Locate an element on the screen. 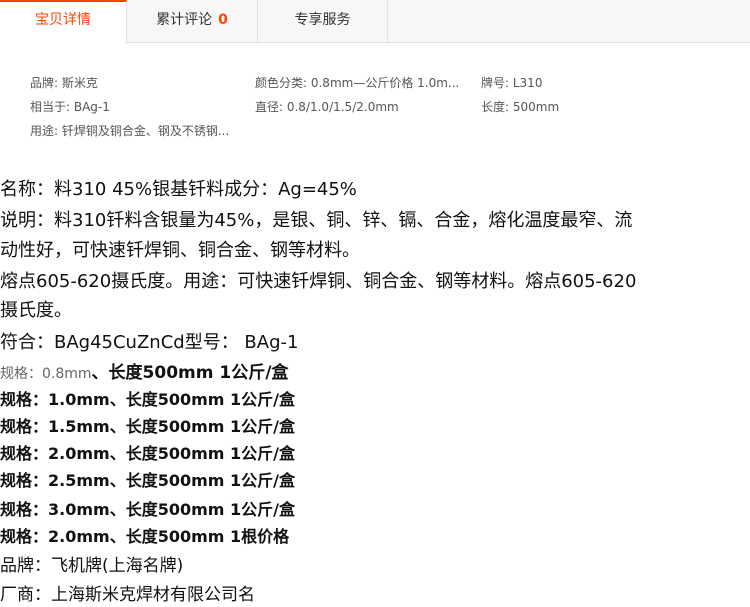 Image resolution: width=750 pixels, height=607 pixels. desc-line: 规格：3.0mm、长度500mm 1公斤/盒 is located at coordinates (147, 509).